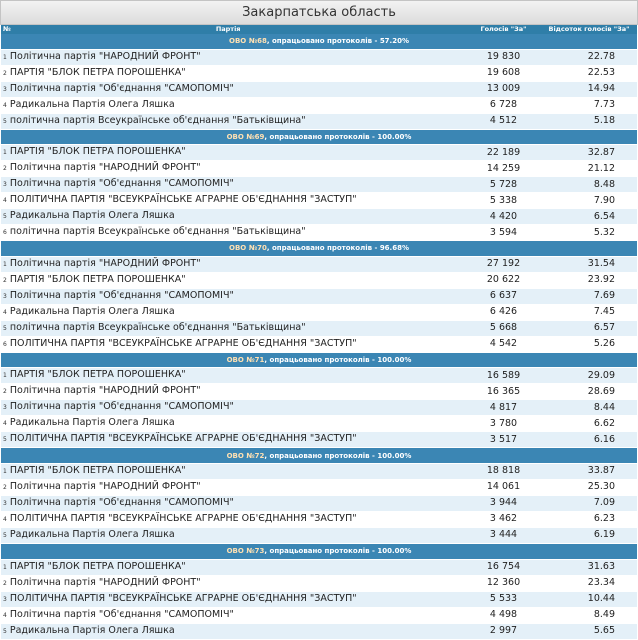  I want to click on district-section-cell: ОВО №68, опрацьовано протоколів - 57.20%, so click(319, 42).